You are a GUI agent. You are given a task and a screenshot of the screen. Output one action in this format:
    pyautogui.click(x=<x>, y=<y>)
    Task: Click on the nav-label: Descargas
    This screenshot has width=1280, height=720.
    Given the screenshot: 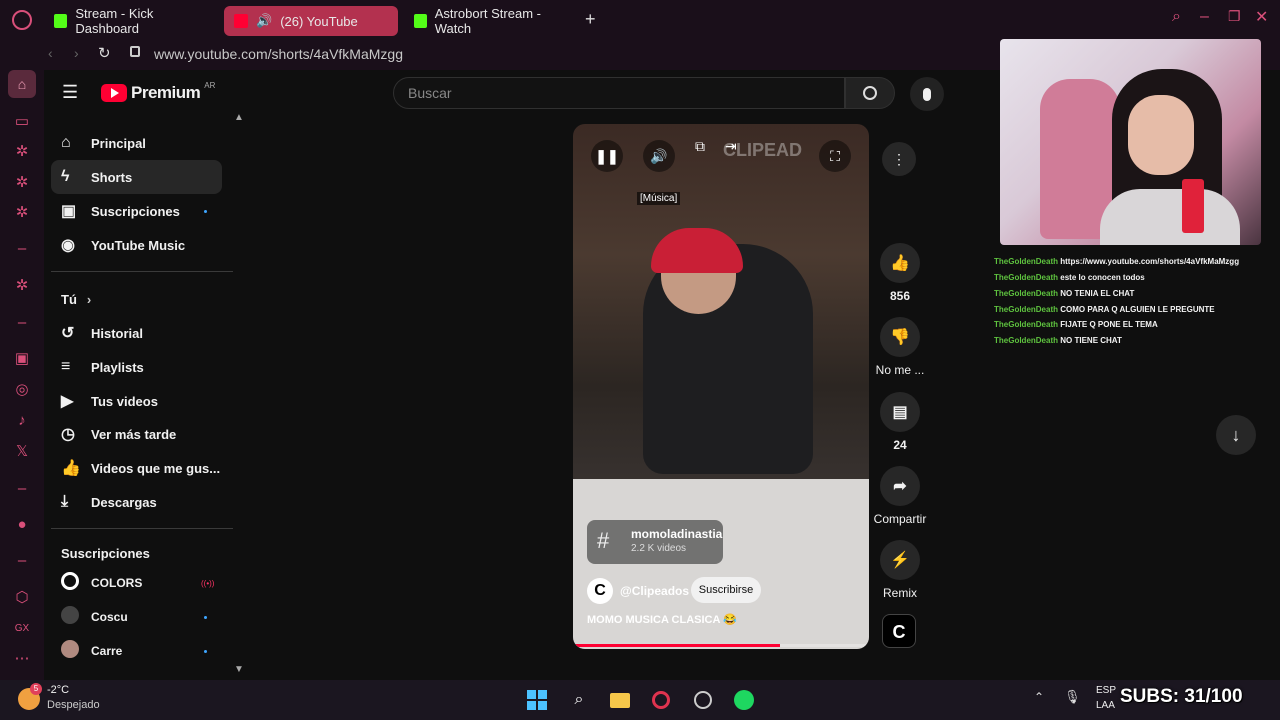 What is the action you would take?
    pyautogui.click(x=124, y=502)
    